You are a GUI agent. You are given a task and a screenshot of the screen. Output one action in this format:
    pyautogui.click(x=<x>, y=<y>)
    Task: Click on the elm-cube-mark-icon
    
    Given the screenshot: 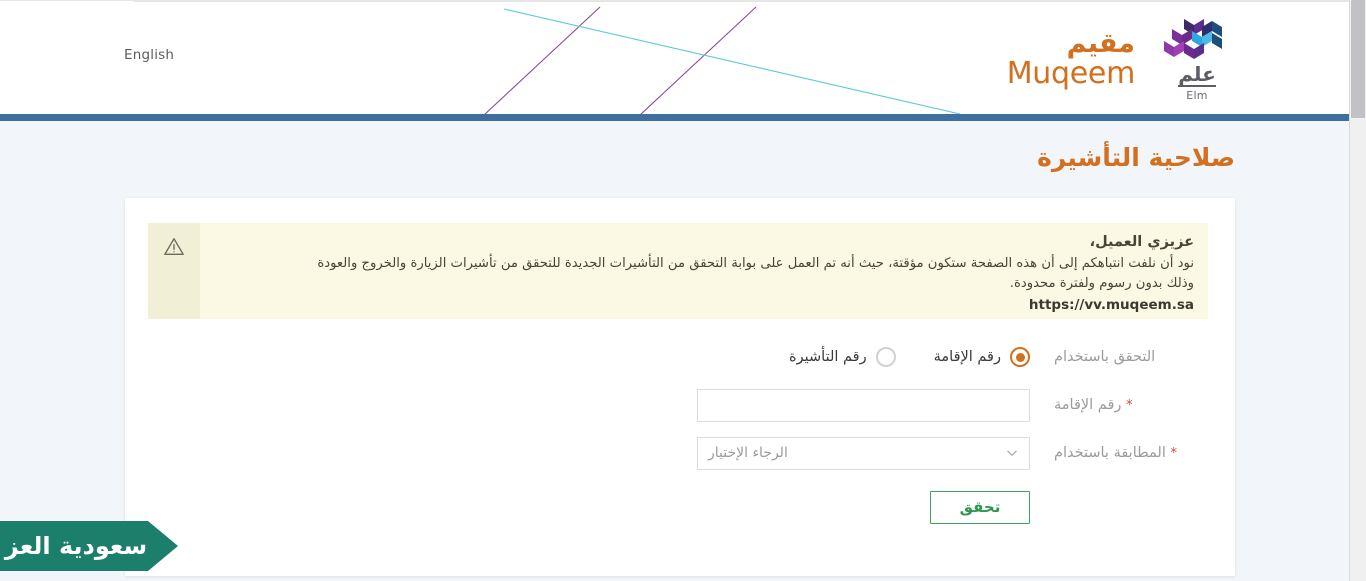 What is the action you would take?
    pyautogui.click(x=1193, y=39)
    